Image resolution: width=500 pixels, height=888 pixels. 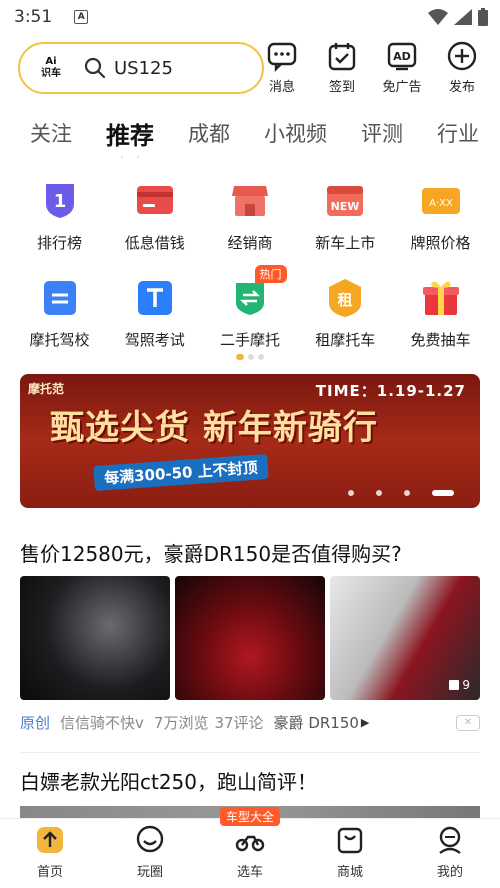 I want to click on banner-indicator, so click(x=401, y=493).